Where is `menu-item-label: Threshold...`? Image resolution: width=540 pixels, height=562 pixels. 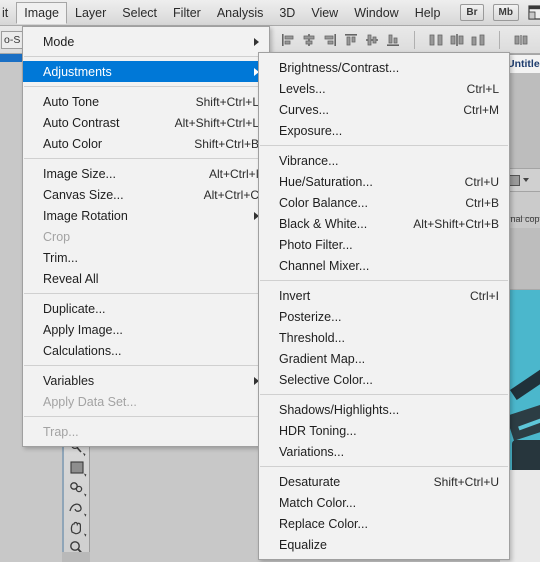
menu-item-label: Threshold... is located at coordinates (312, 337).